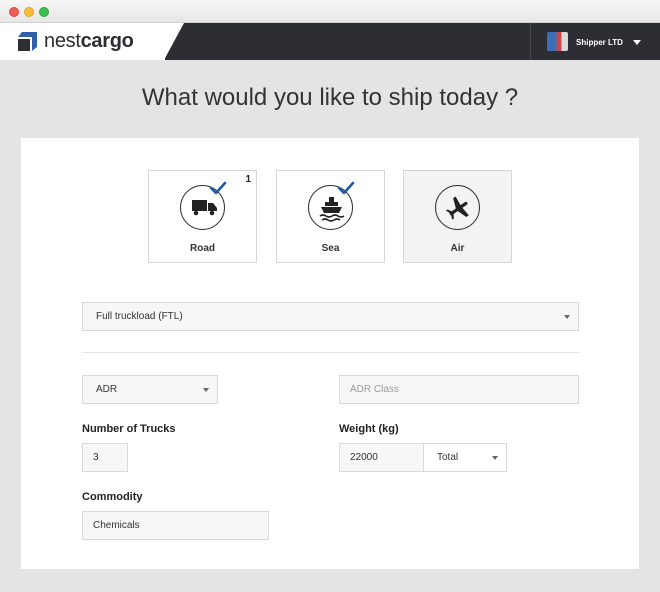  Describe the element at coordinates (107, 389) in the screenshot. I see `adr-value: ADR` at that location.